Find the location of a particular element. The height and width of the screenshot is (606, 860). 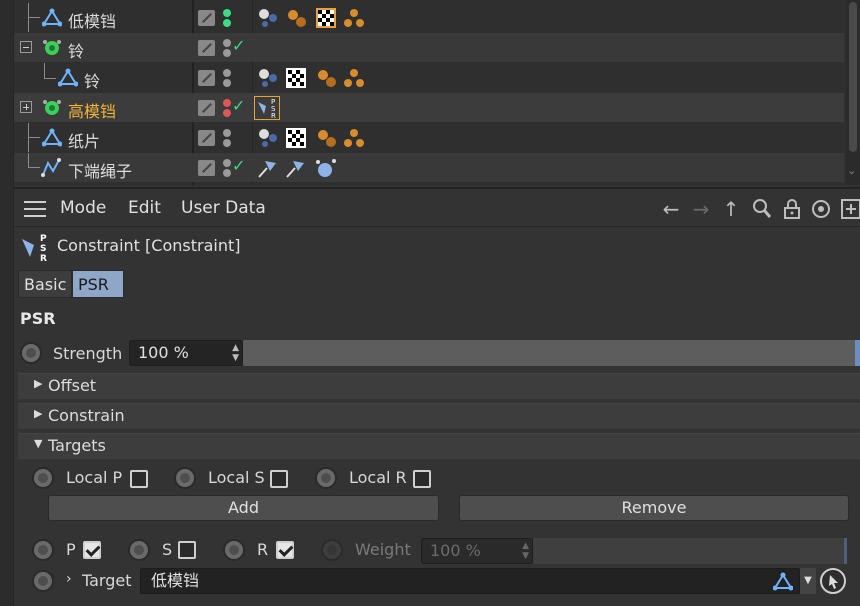

local-p-checkbox is located at coordinates (139, 479).